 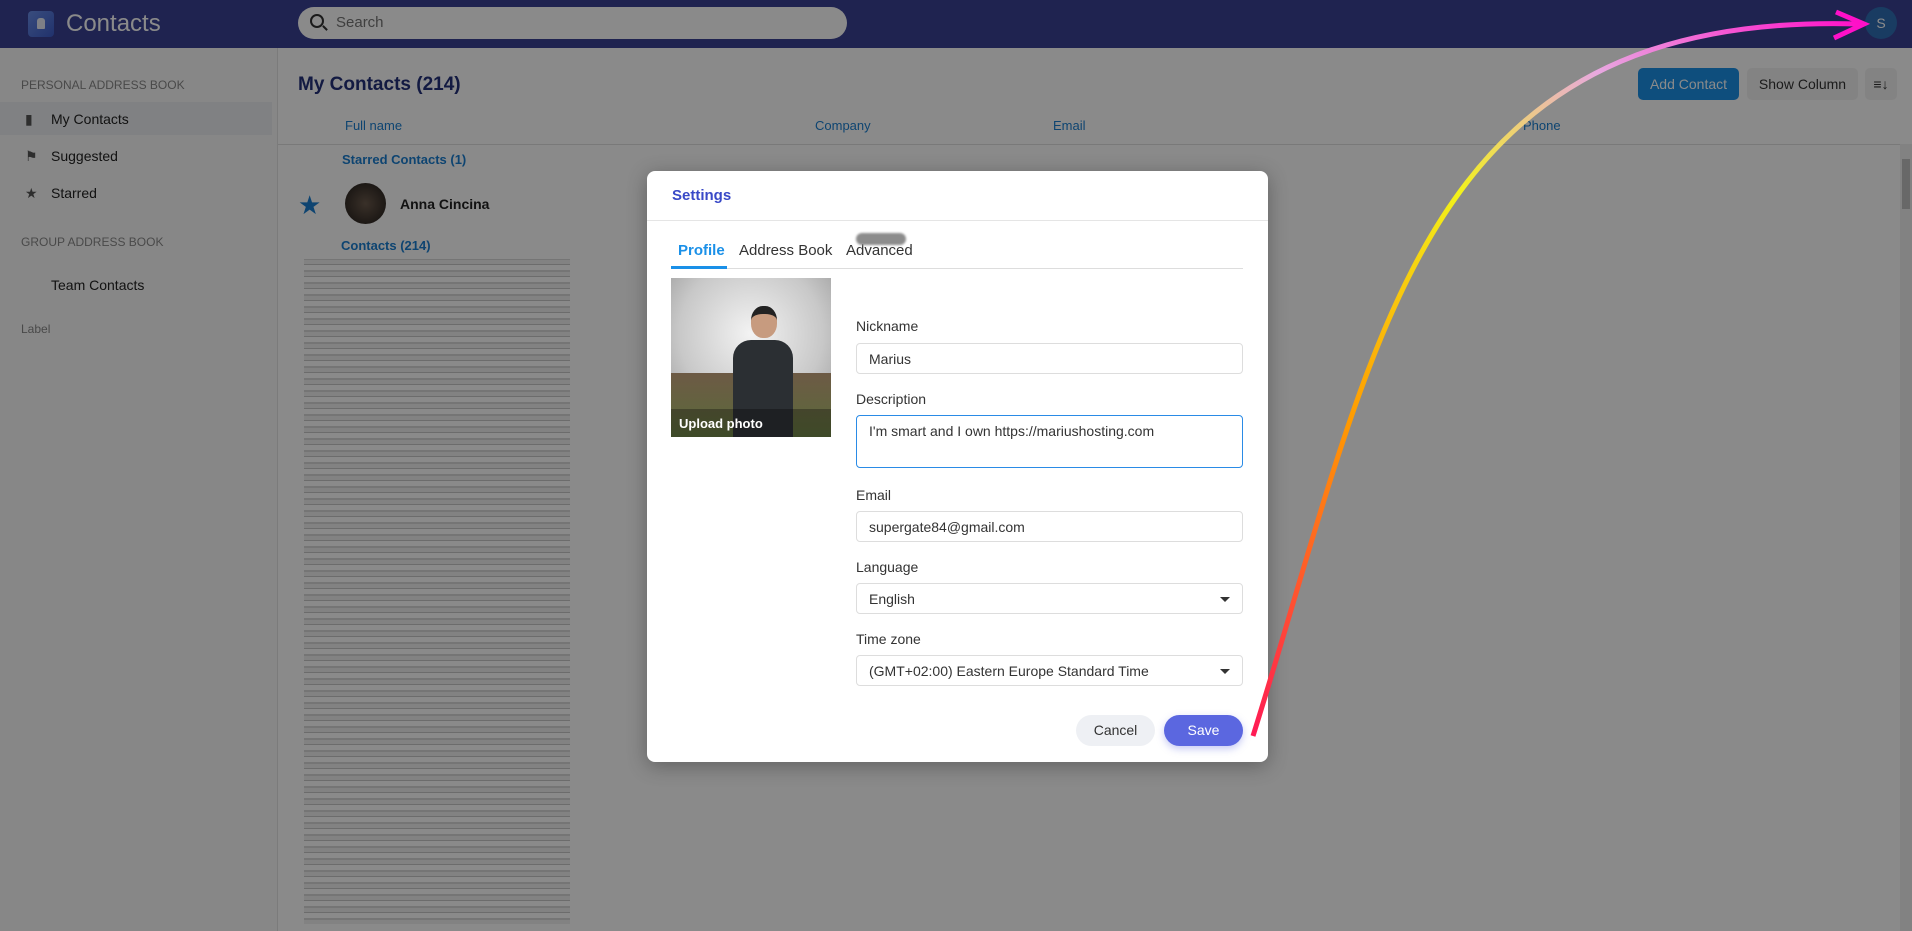 I want to click on save-button: Save, so click(x=1203, y=730).